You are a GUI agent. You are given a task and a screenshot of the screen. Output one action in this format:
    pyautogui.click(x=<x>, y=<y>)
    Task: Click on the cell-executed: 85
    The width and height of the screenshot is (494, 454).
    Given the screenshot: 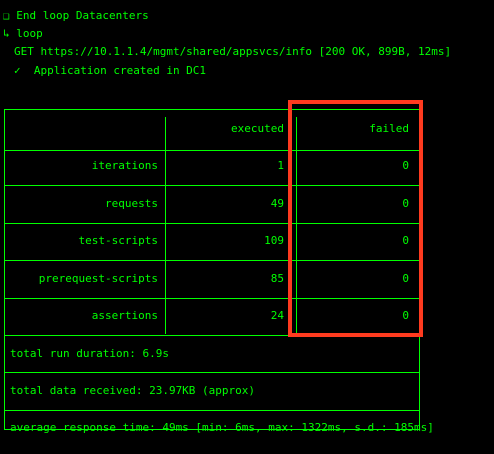 What is the action you would take?
    pyautogui.click(x=277, y=278)
    